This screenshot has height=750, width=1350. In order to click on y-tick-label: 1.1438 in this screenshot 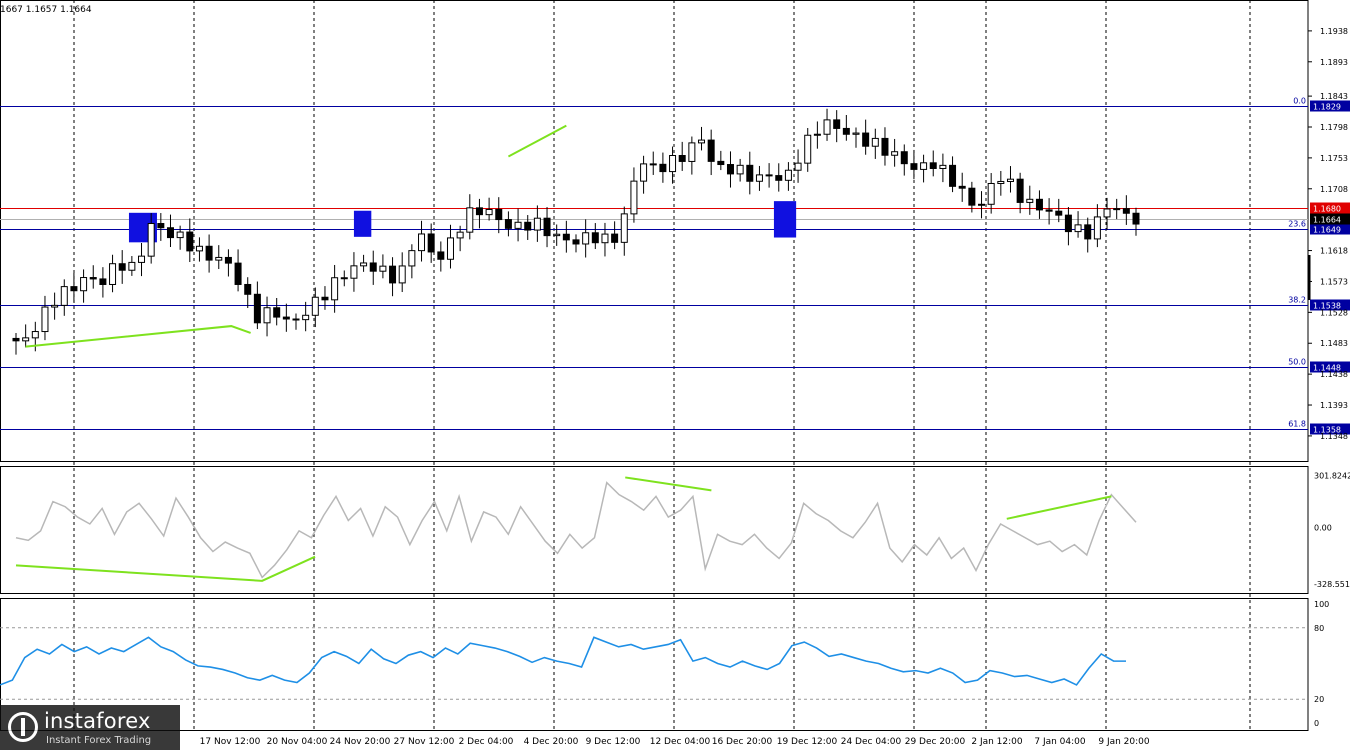, I will do `click(1334, 374)`.